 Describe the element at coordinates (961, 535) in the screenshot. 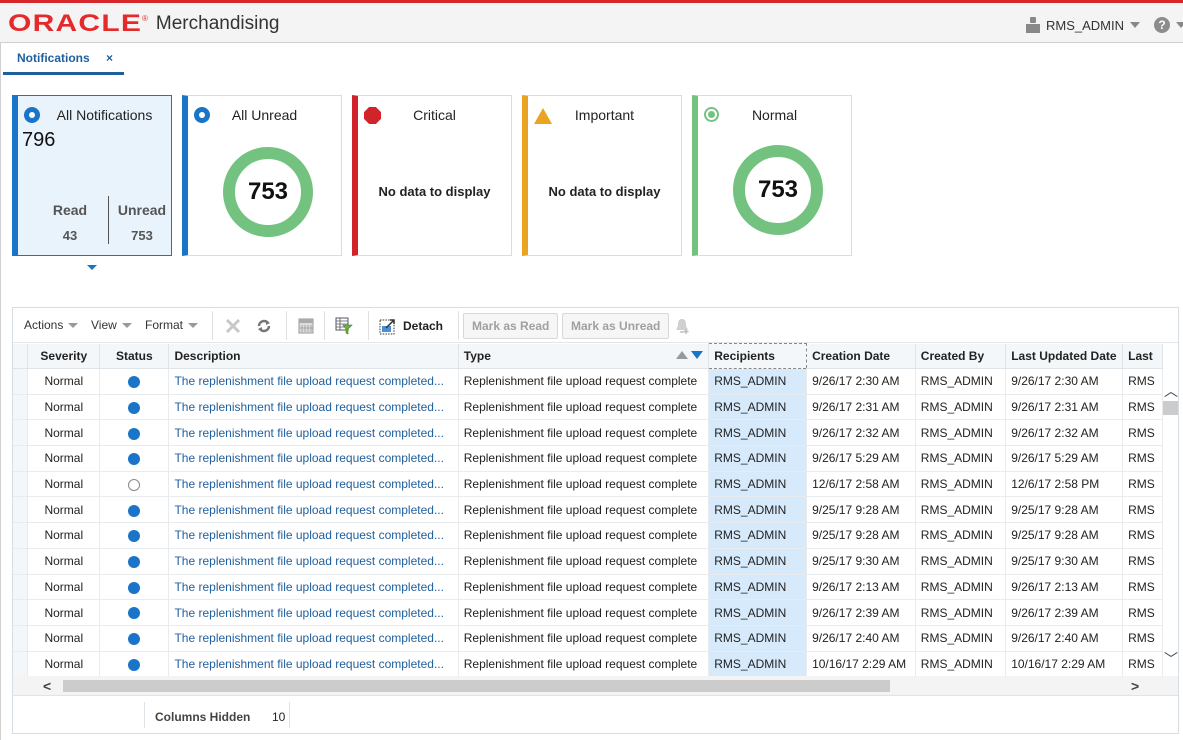

I see `cell-created-by: RMS_ADMIN` at that location.